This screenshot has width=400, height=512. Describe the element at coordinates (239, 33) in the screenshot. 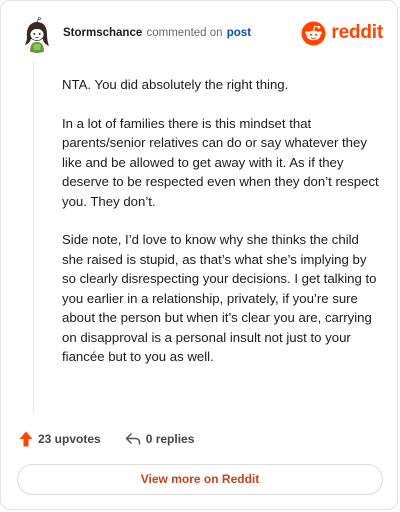

I see `post-link: post` at that location.